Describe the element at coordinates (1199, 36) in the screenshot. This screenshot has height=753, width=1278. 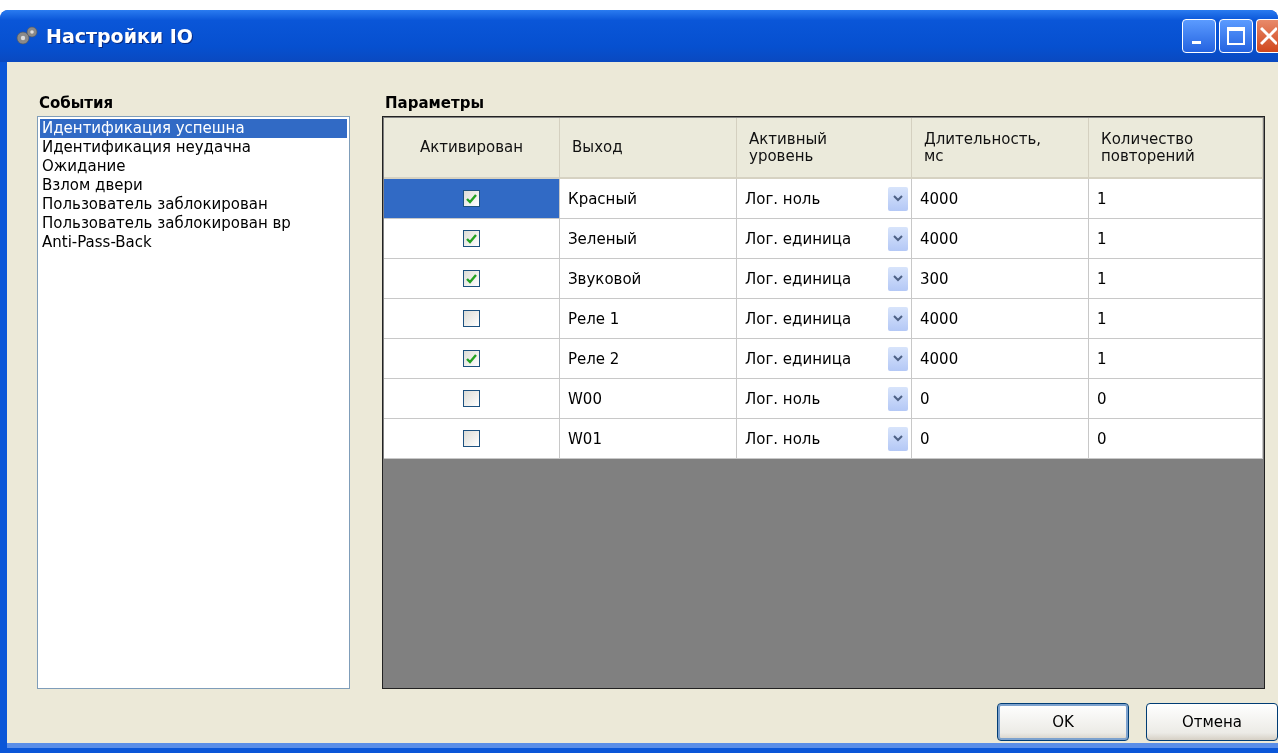
I see `minimize-button` at that location.